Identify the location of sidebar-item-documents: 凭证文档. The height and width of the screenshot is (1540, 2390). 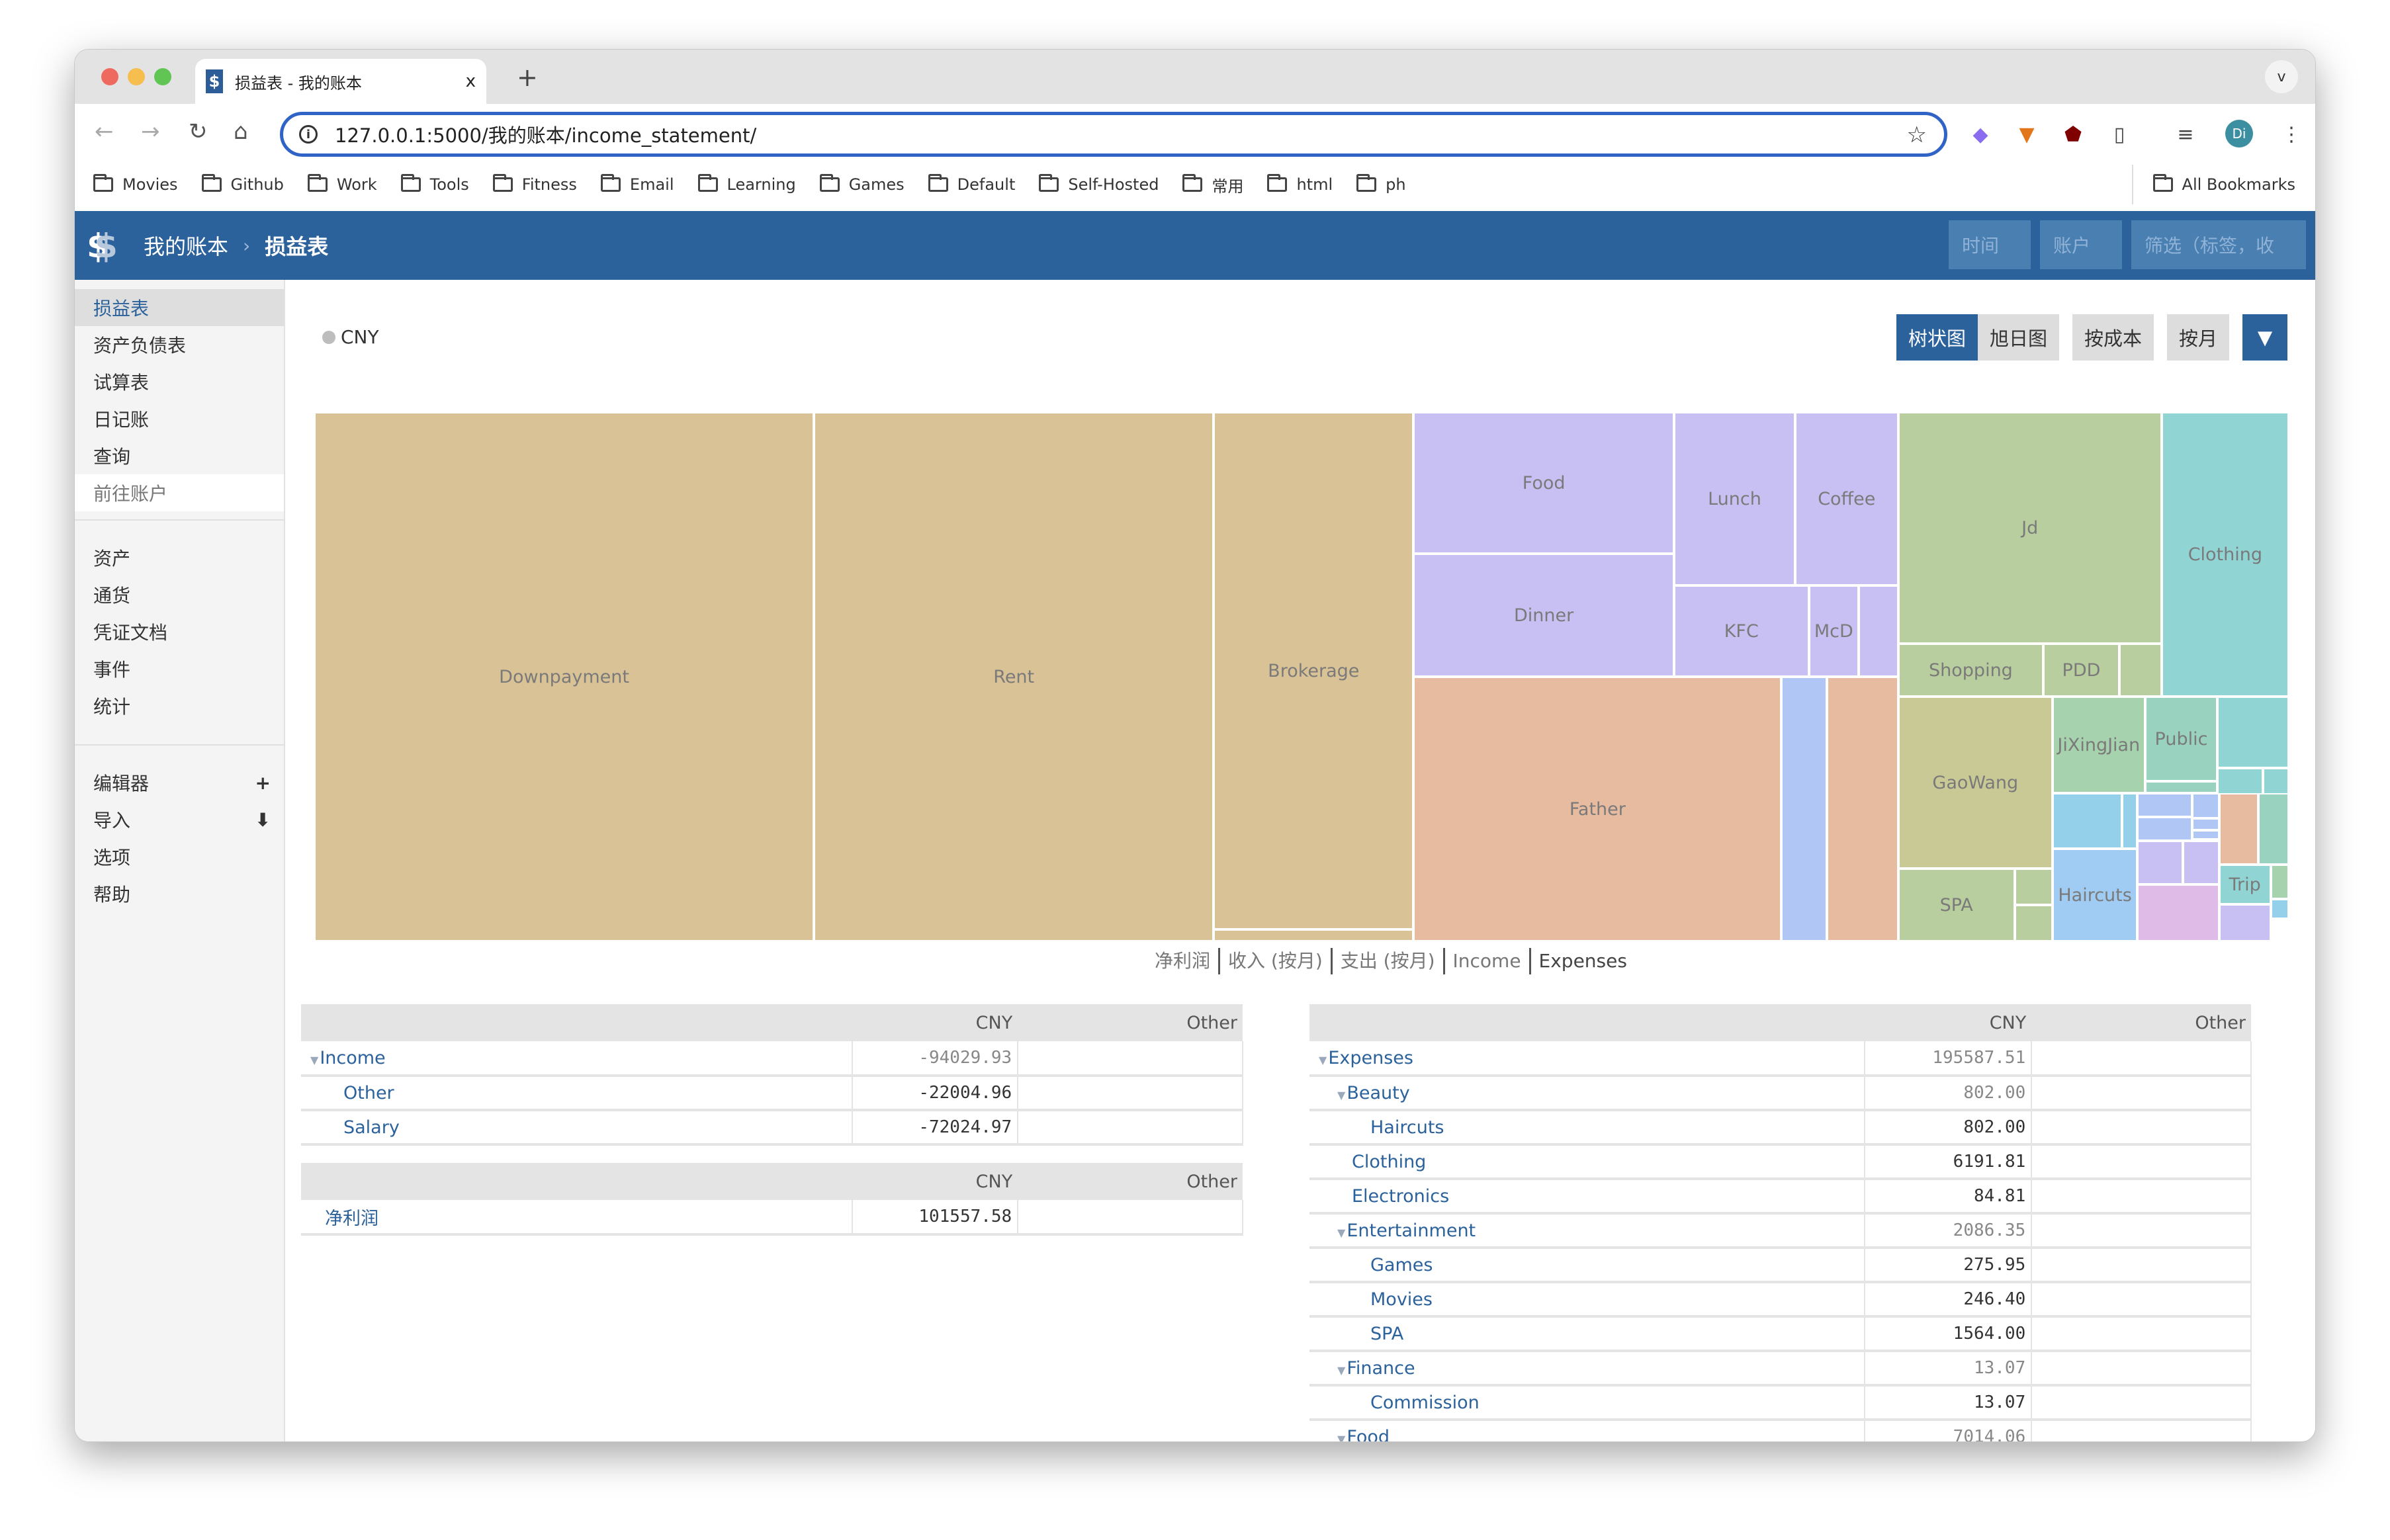
(179, 631).